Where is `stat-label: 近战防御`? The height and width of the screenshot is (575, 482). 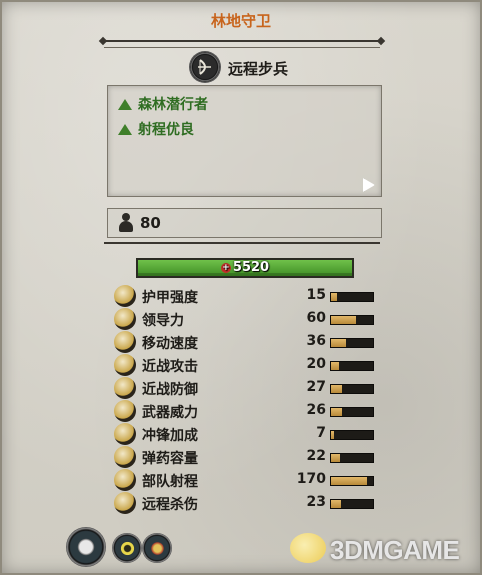
stat-label: 近战防御 is located at coordinates (170, 390).